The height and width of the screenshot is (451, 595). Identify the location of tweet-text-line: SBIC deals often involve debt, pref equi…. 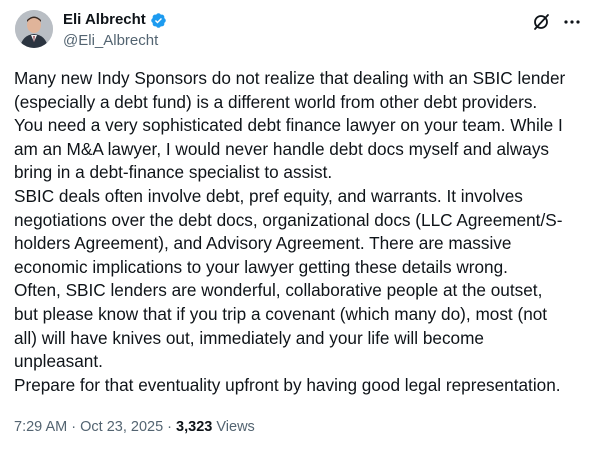
(268, 195).